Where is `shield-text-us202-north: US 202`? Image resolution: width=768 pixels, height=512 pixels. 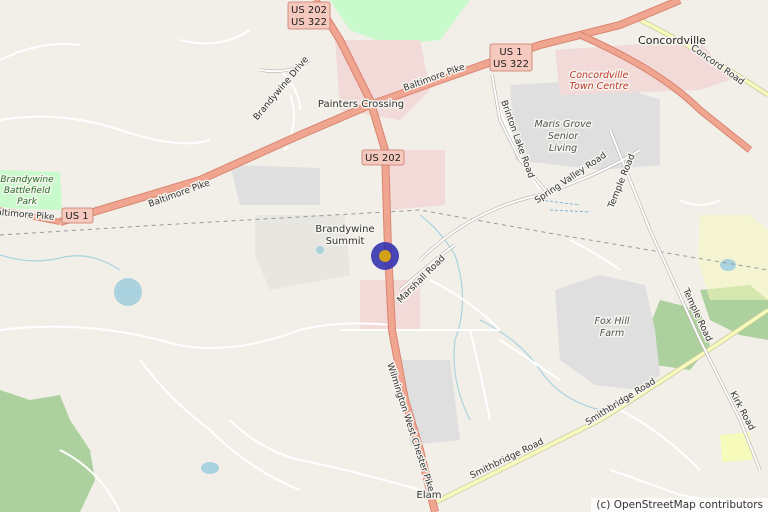
shield-text-us202-north: US 202 is located at coordinates (309, 10).